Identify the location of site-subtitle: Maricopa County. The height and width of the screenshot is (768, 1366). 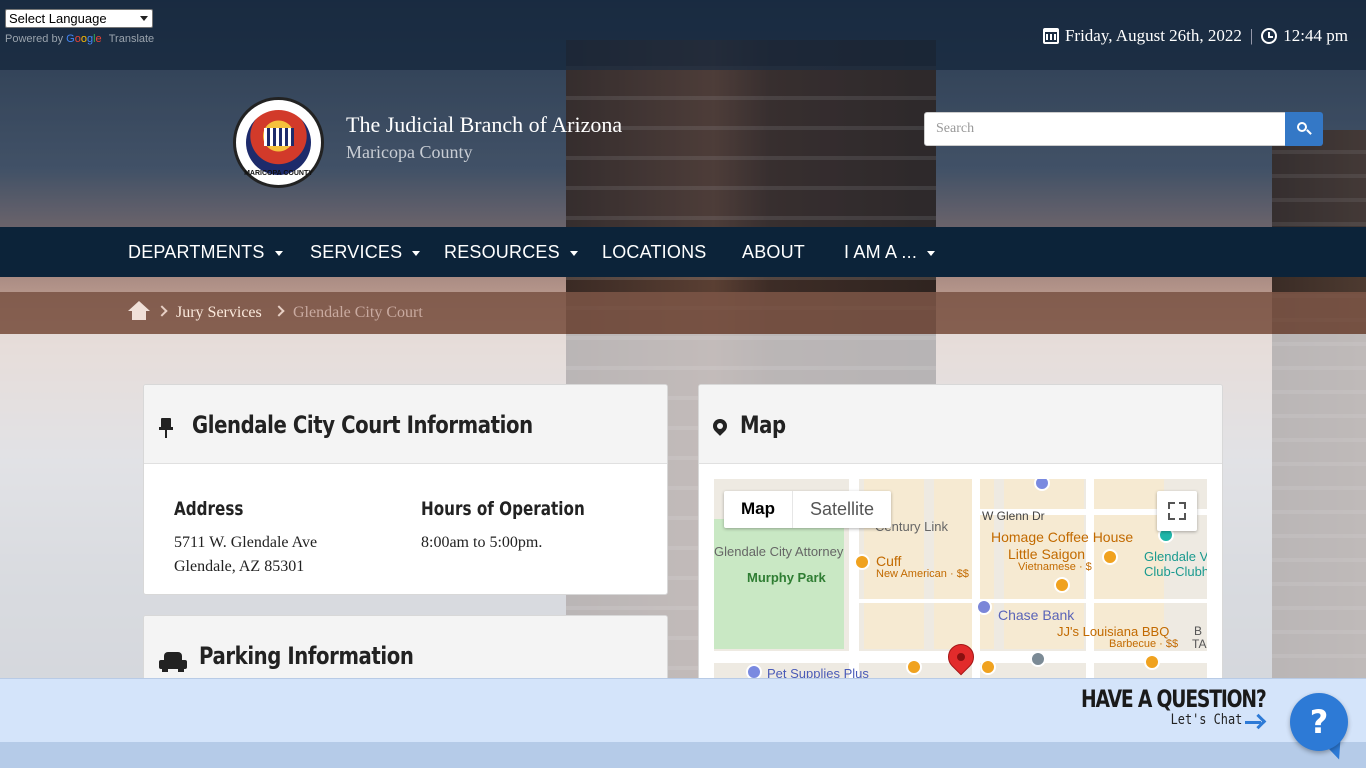
(409, 152).